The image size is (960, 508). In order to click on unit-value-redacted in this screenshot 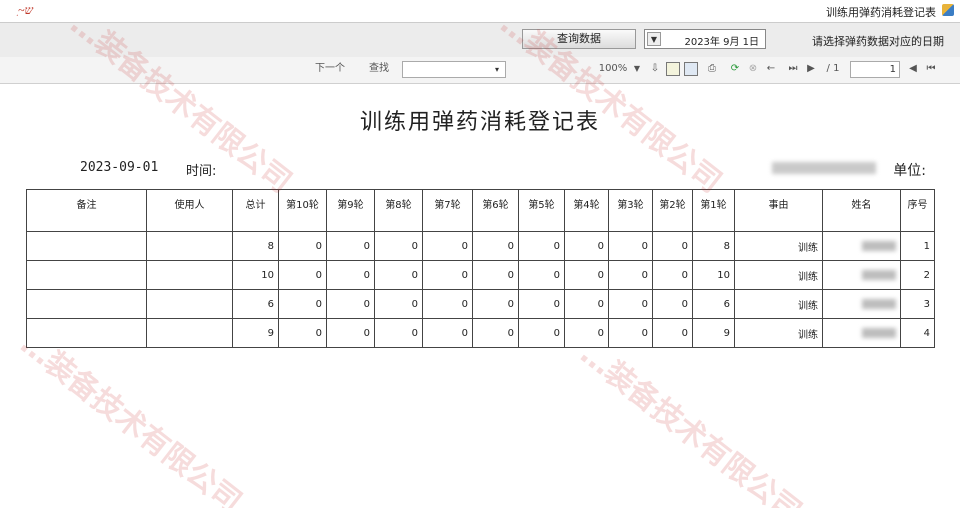, I will do `click(824, 168)`.